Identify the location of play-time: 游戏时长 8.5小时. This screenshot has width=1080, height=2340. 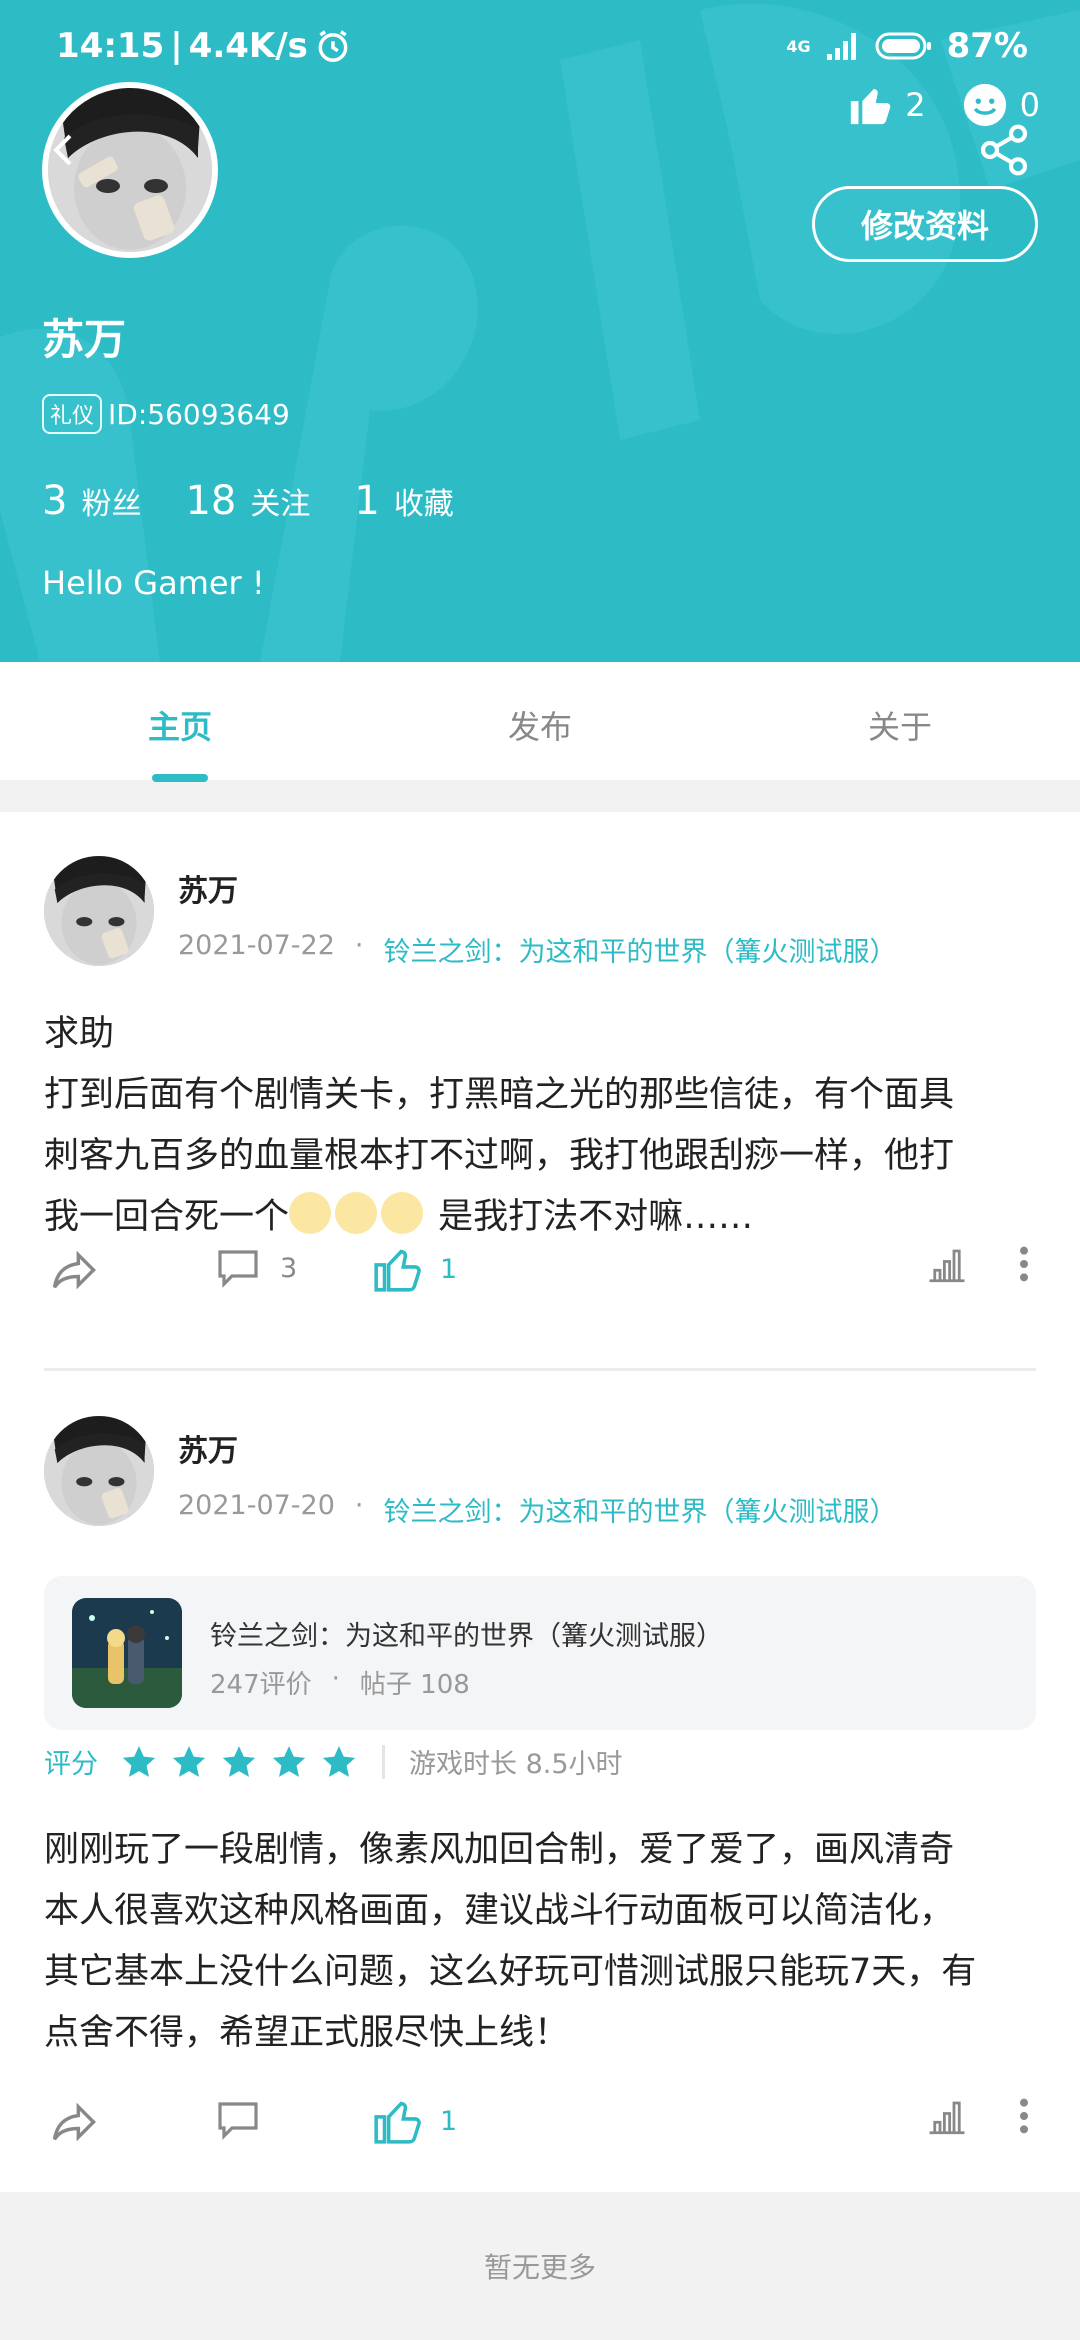
(516, 1764).